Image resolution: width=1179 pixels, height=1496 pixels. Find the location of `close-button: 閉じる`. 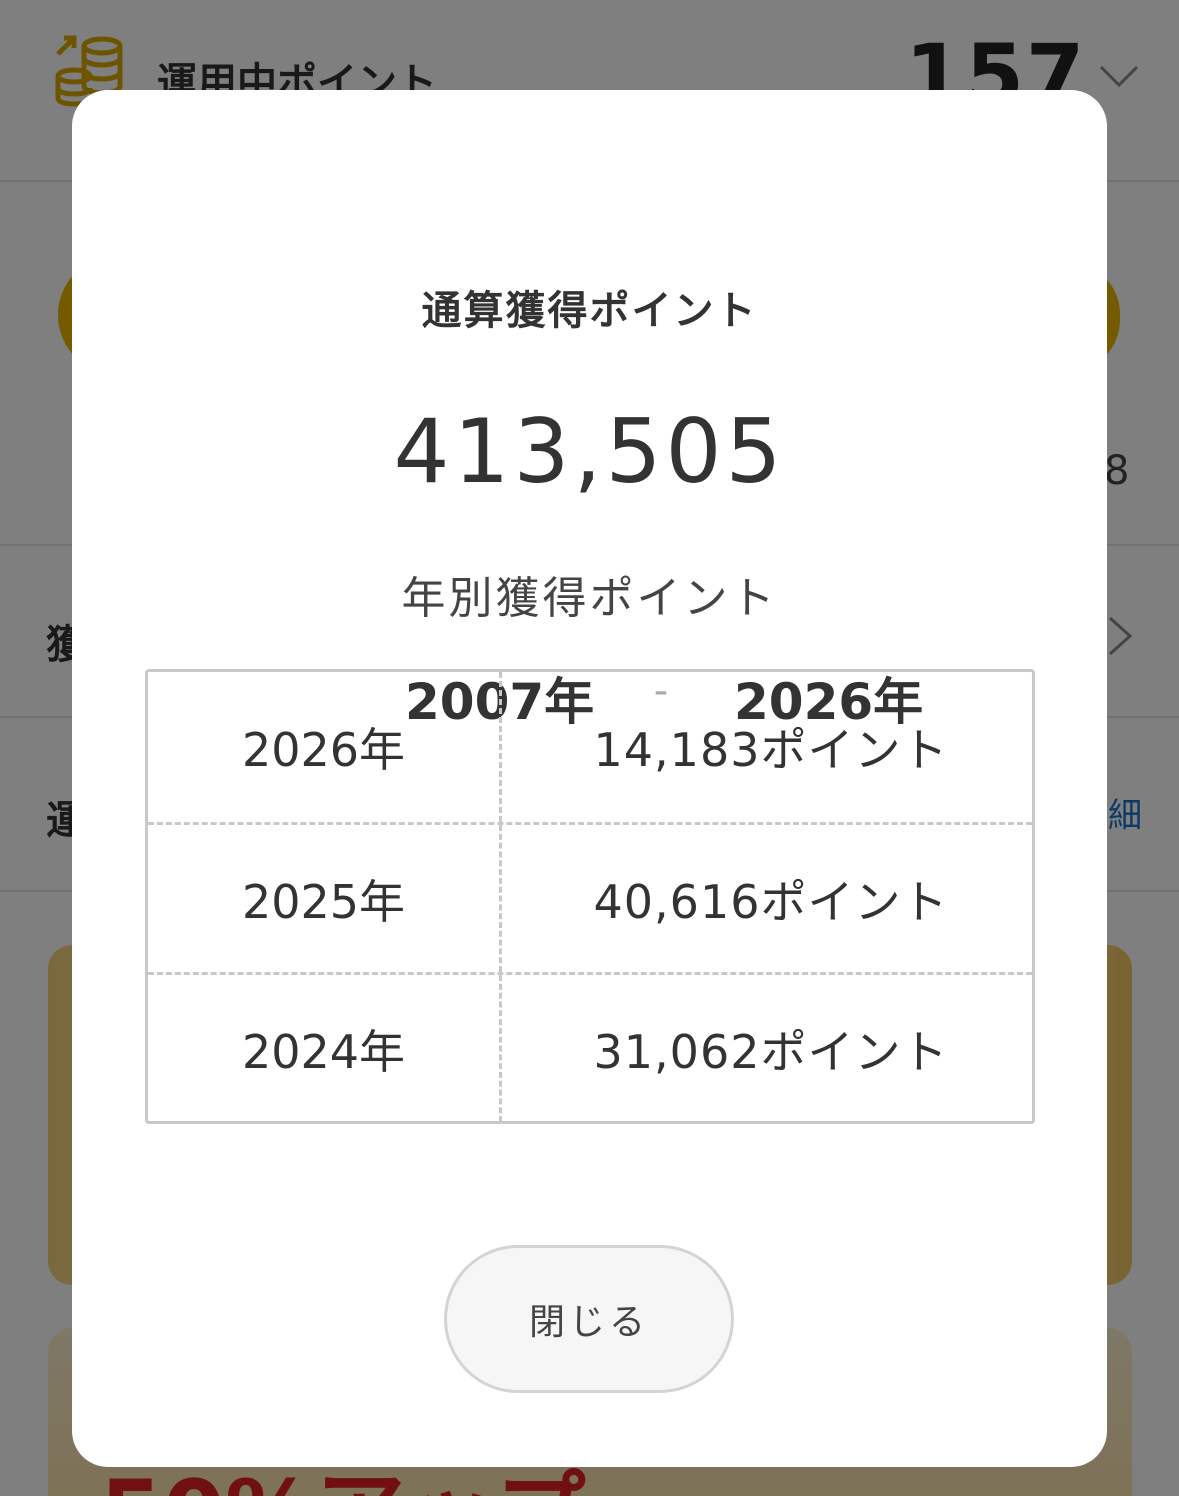

close-button: 閉じる is located at coordinates (589, 1319).